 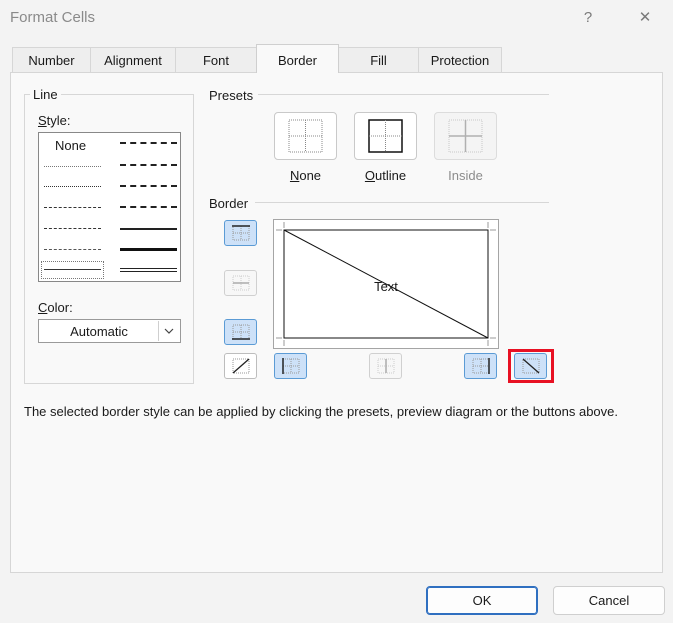 I want to click on border-top-icon, so click(x=240, y=233).